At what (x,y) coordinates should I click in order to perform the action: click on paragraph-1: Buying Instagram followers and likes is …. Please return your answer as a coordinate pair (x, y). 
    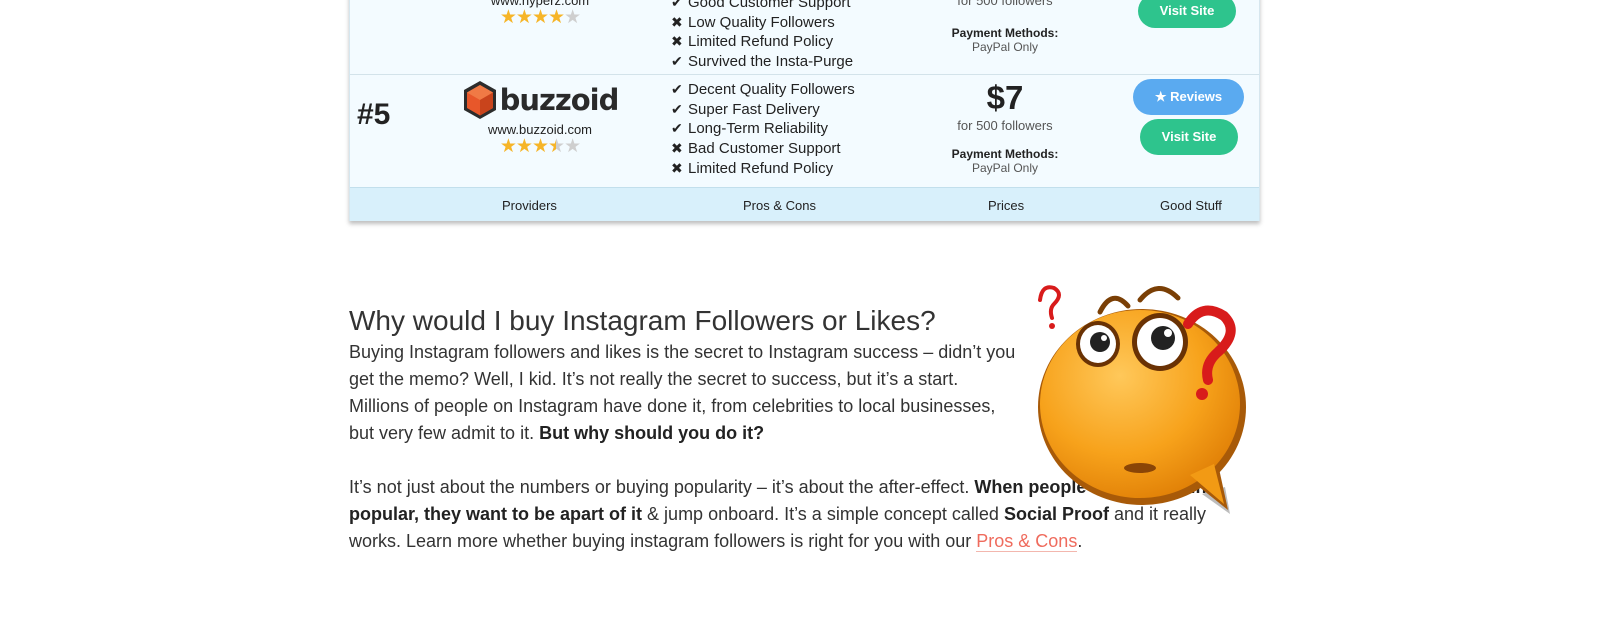
    Looking at the image, I should click on (684, 393).